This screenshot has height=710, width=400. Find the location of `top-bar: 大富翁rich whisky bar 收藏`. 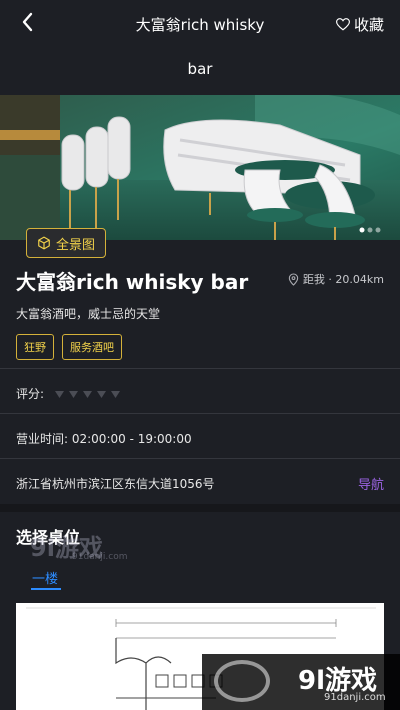

top-bar: 大富翁rich whisky bar 收藏 is located at coordinates (200, 47).